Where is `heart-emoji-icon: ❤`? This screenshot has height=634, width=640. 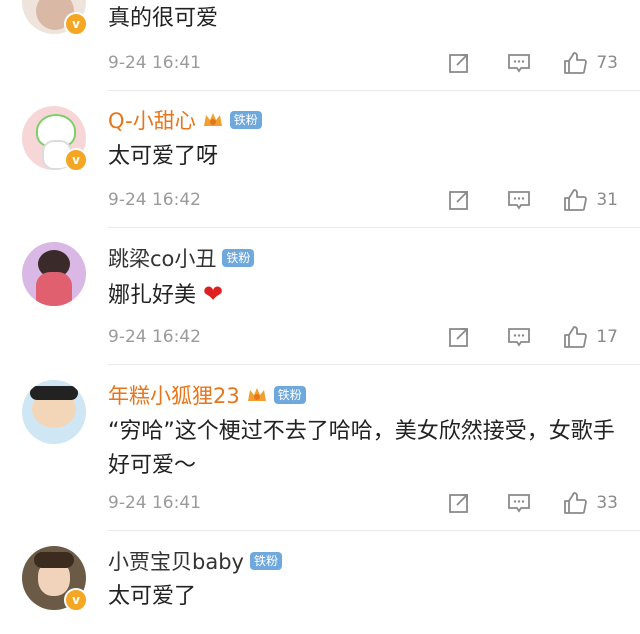 heart-emoji-icon: ❤ is located at coordinates (213, 294).